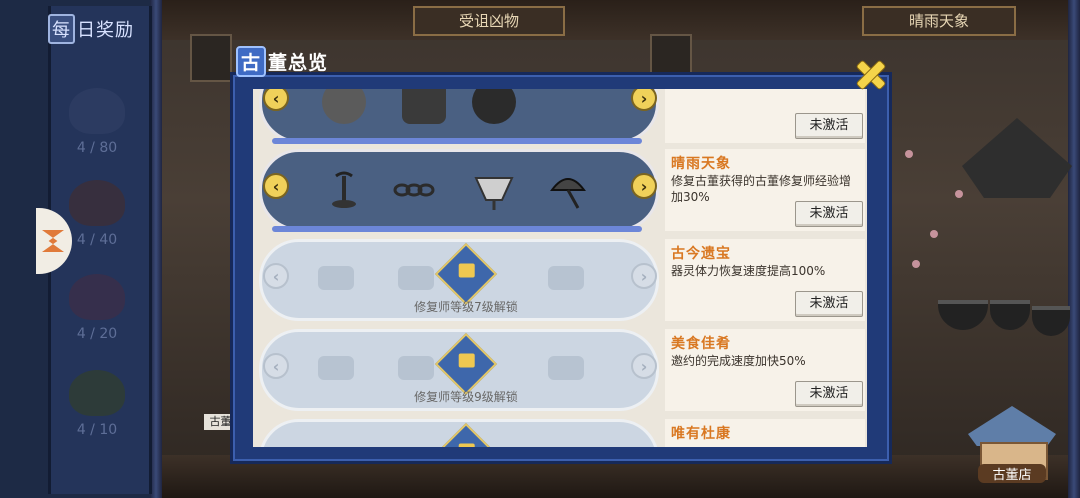  Describe the element at coordinates (765, 190) in the screenshot. I see `set-info: 晴雨天象 修复古董获得的古董修复师经验增加30% 未激活` at that location.